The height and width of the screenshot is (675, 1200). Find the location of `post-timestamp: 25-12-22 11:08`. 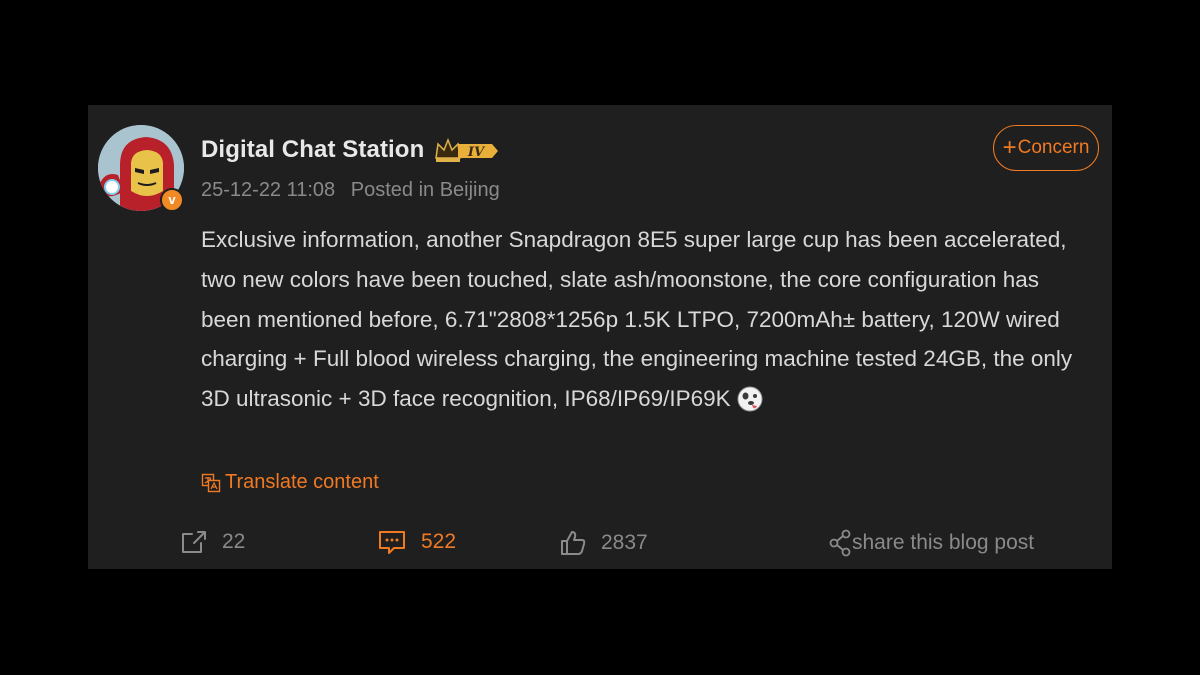

post-timestamp: 25-12-22 11:08 is located at coordinates (268, 190).